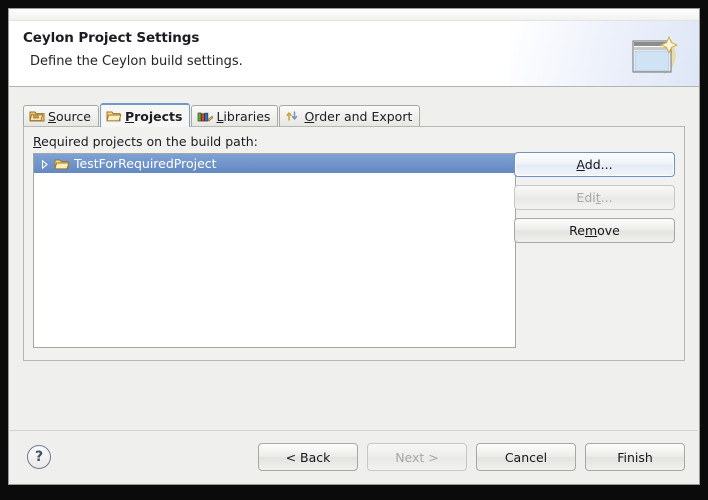 Image resolution: width=708 pixels, height=500 pixels. I want to click on tab-projects-mnemonic: P, so click(129, 116).